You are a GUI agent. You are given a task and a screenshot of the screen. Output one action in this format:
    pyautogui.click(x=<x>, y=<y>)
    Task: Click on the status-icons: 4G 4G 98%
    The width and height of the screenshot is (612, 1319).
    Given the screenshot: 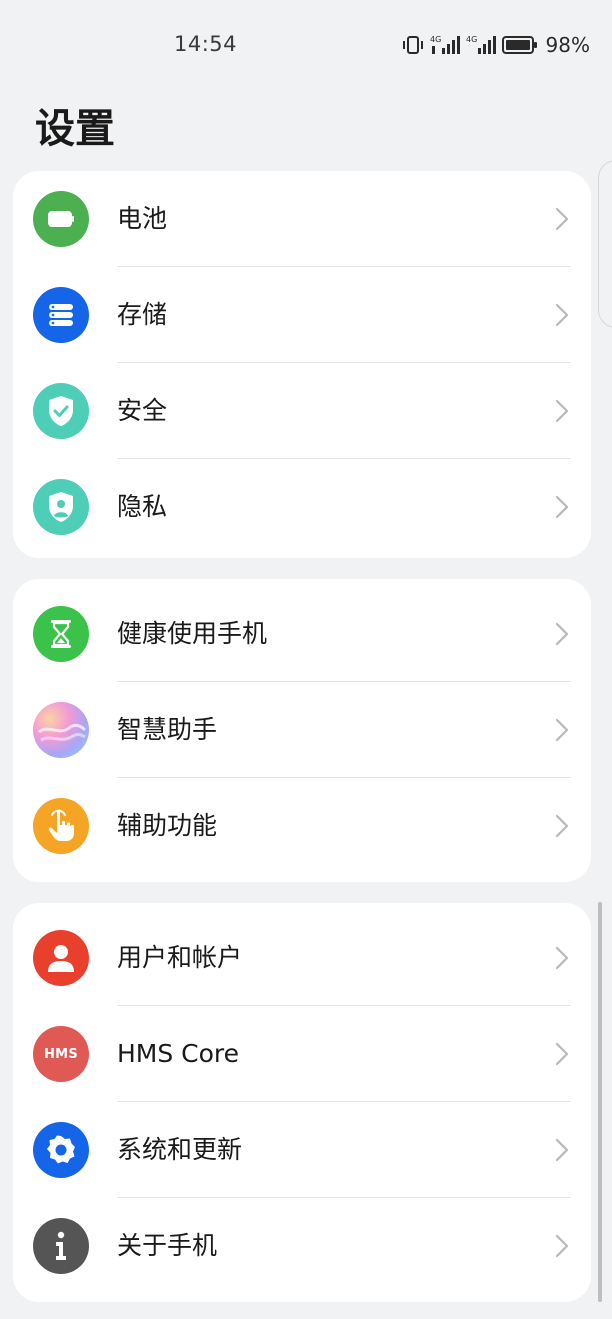 What is the action you would take?
    pyautogui.click(x=496, y=45)
    